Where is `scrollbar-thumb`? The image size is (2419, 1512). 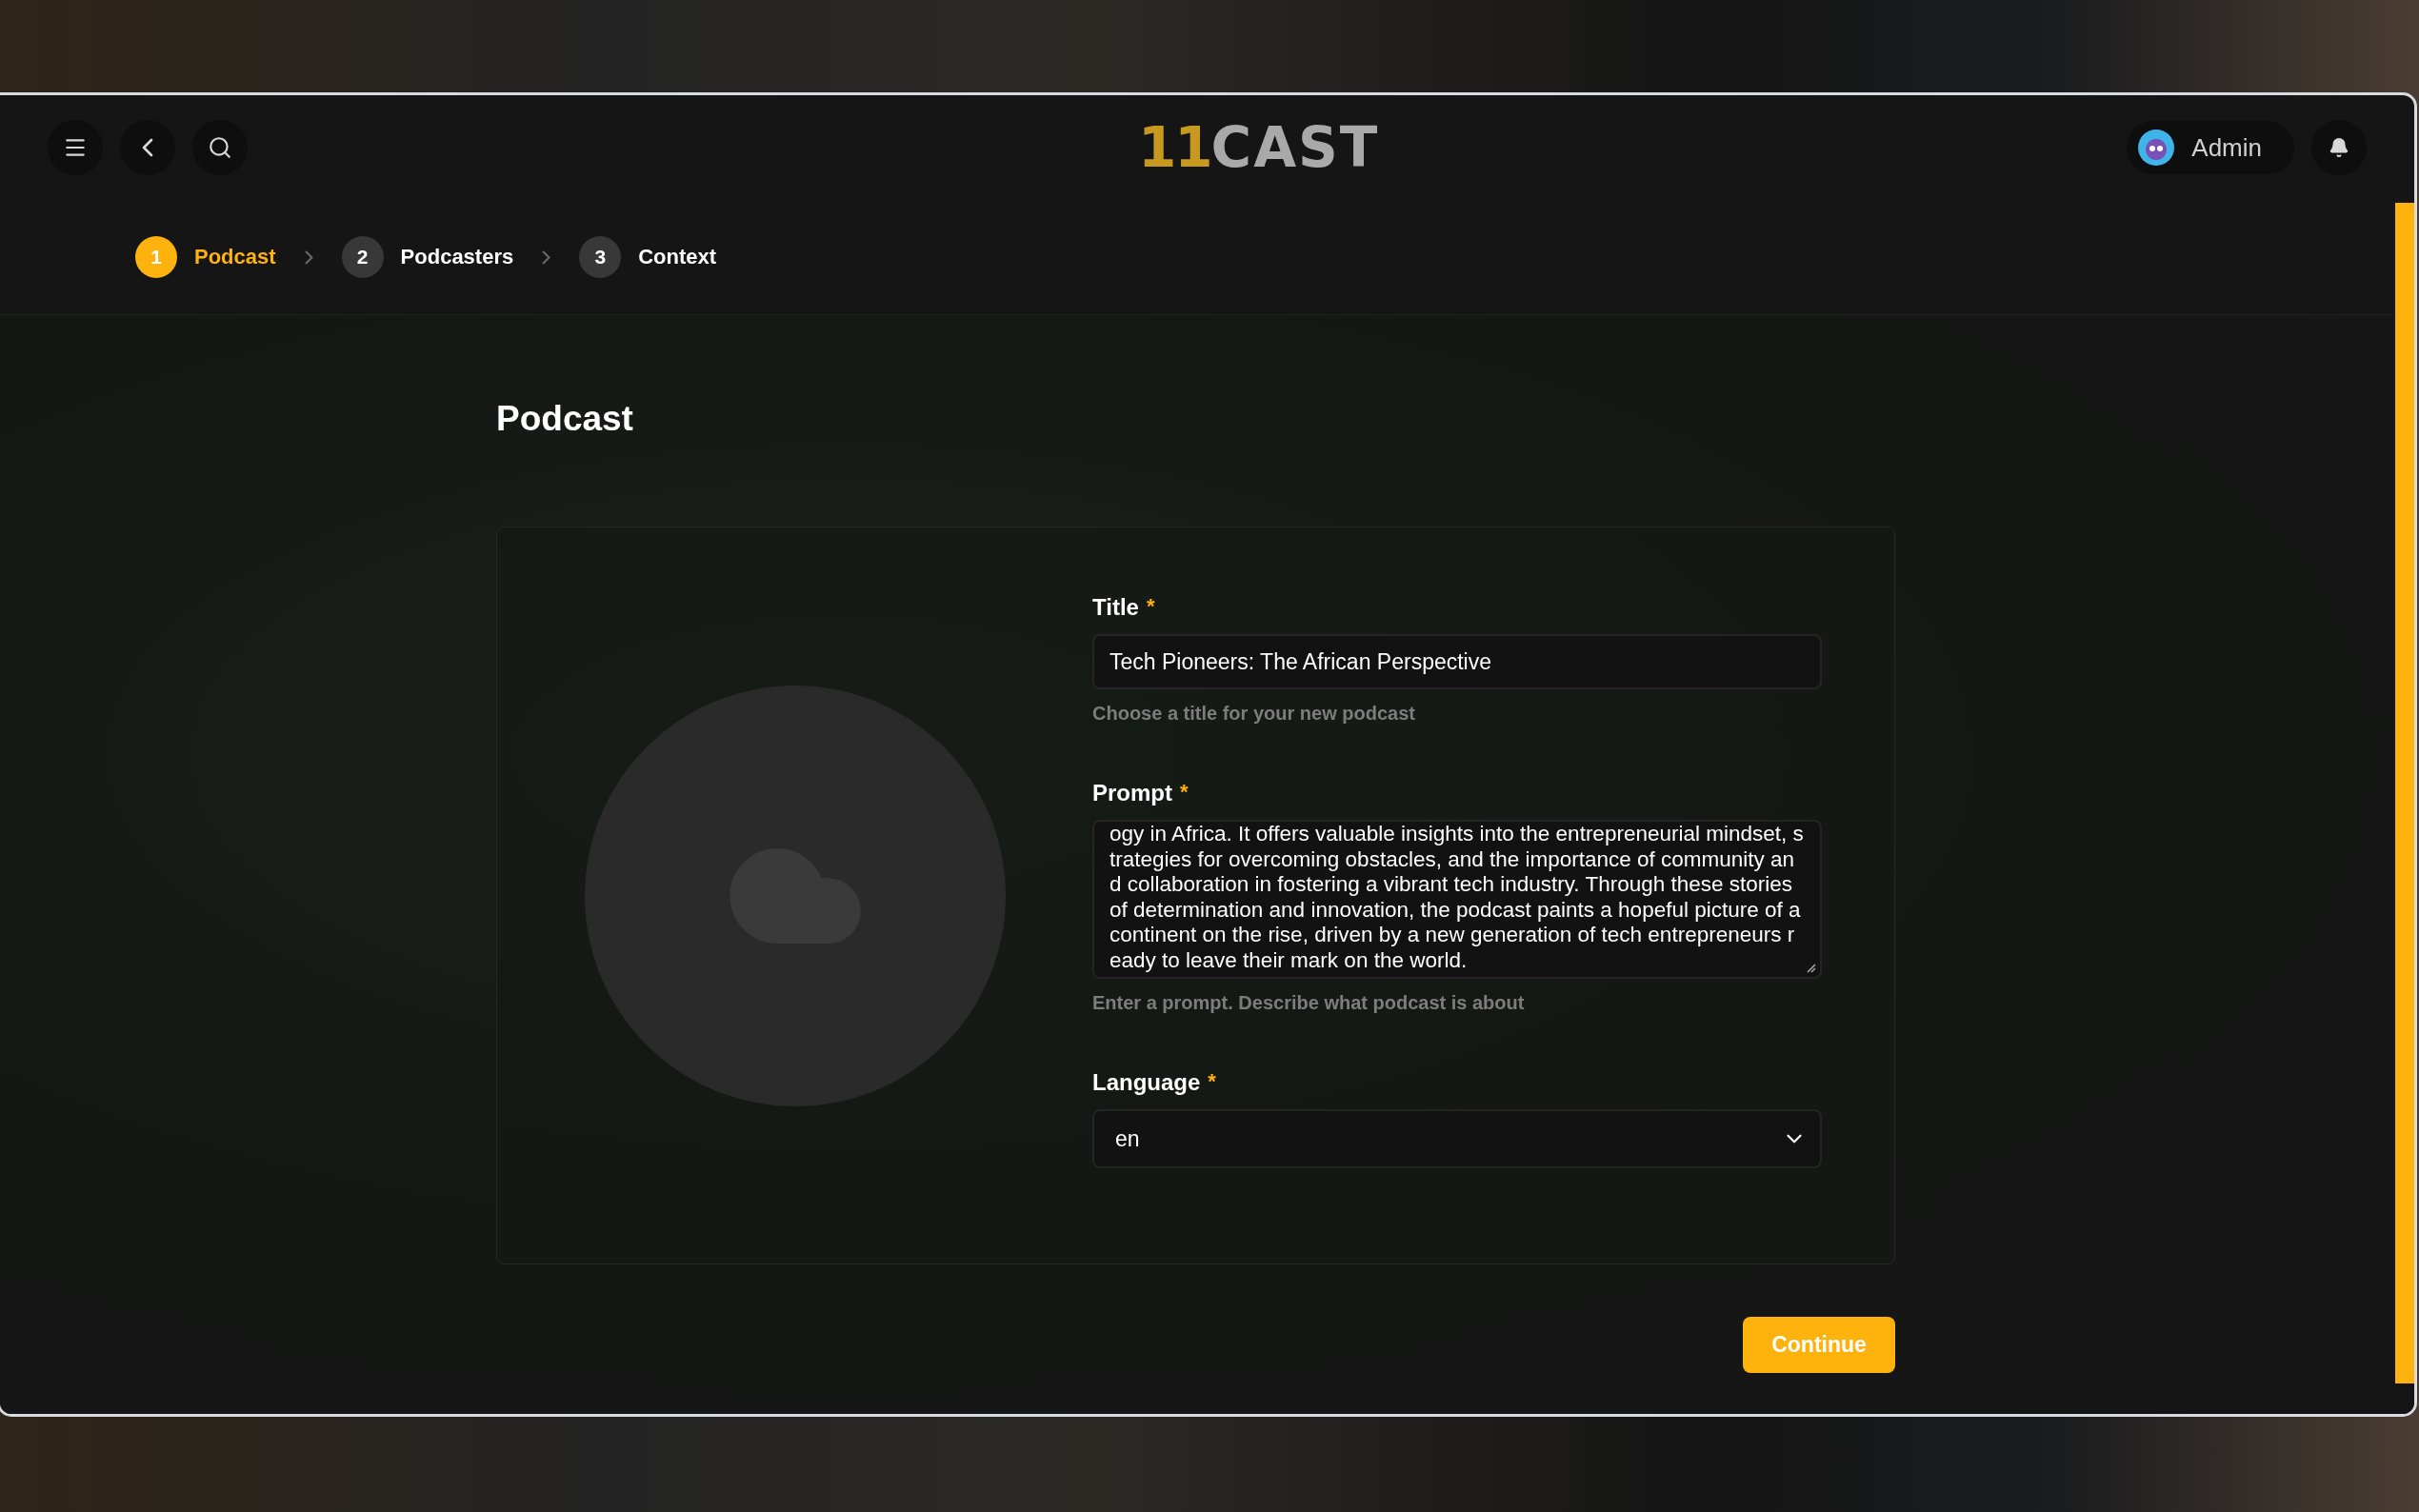
scrollbar-thumb is located at coordinates (2404, 793).